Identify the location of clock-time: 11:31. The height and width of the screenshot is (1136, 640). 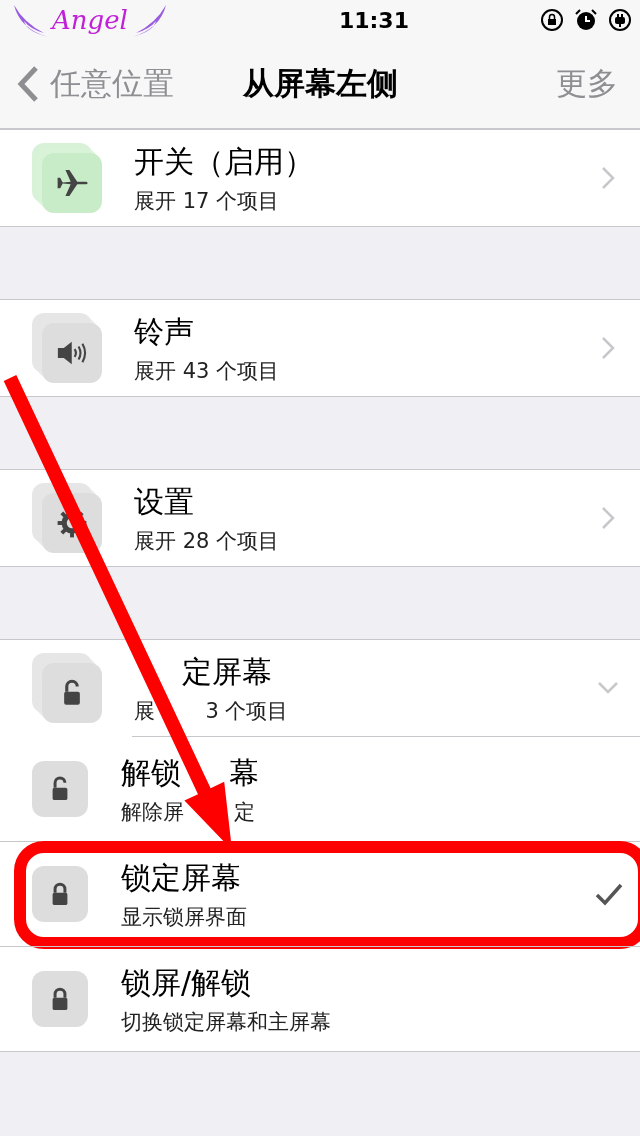
(373, 20).